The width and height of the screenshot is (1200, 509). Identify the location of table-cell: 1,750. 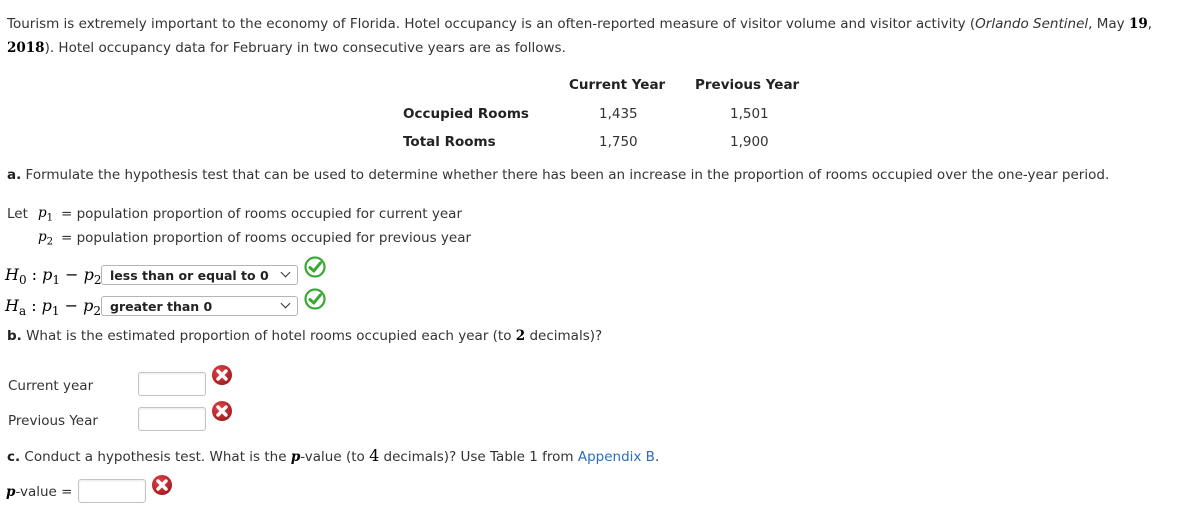
(618, 142).